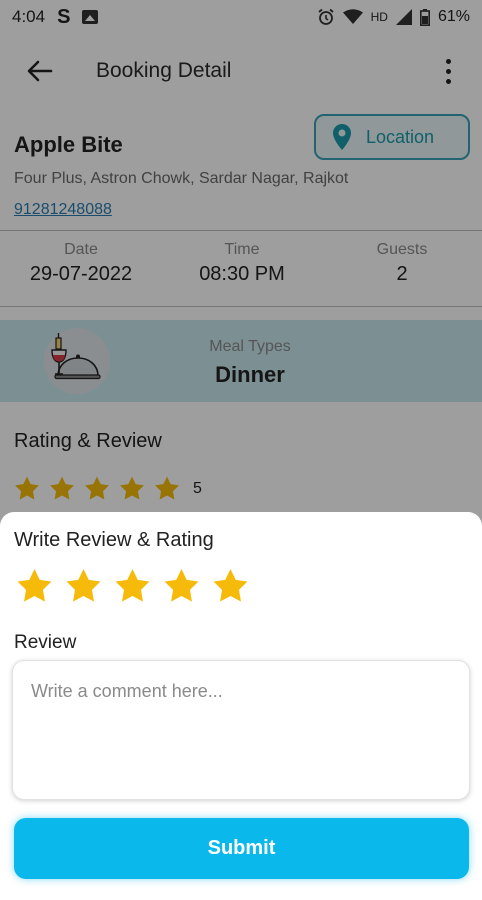 The height and width of the screenshot is (900, 482). Describe the element at coordinates (34, 586) in the screenshot. I see `star-1-icon` at that location.